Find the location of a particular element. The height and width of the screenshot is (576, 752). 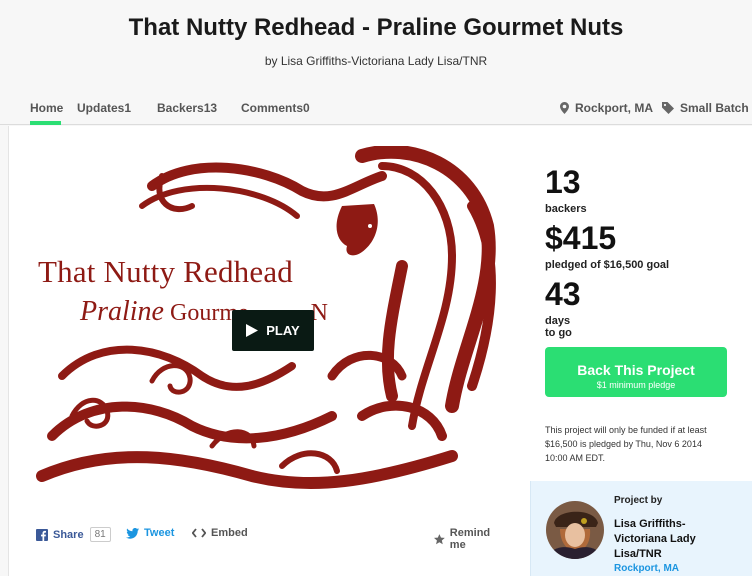

back-this-project-button: Back This Project $1 minimum pledge is located at coordinates (636, 372).